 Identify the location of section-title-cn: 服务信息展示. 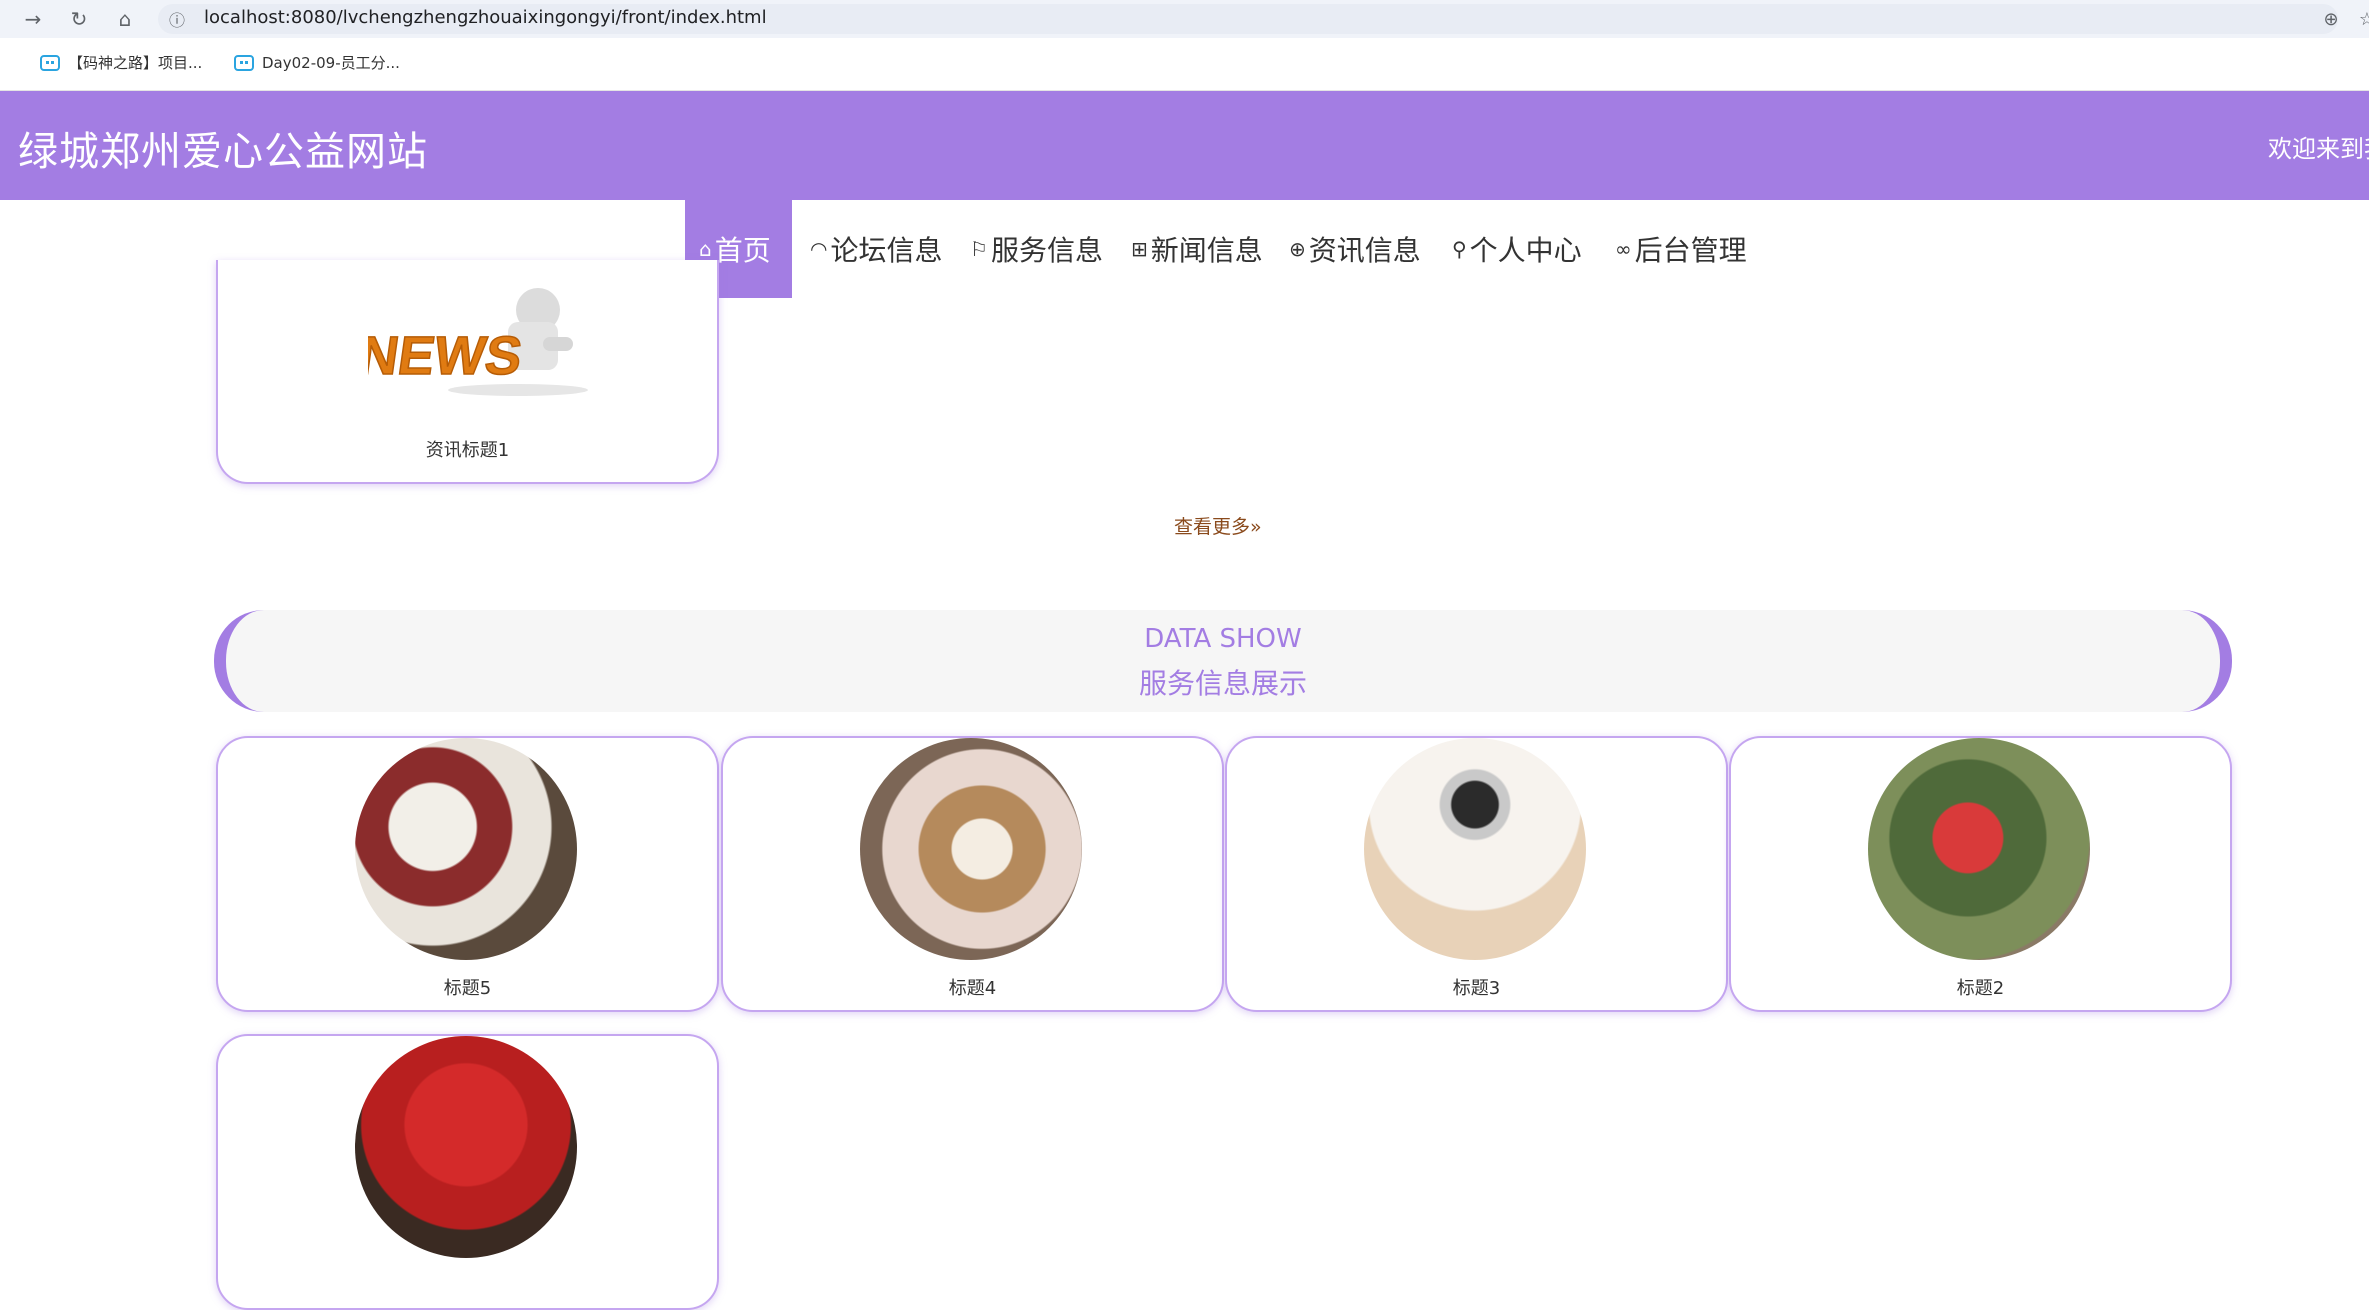
(1222, 683).